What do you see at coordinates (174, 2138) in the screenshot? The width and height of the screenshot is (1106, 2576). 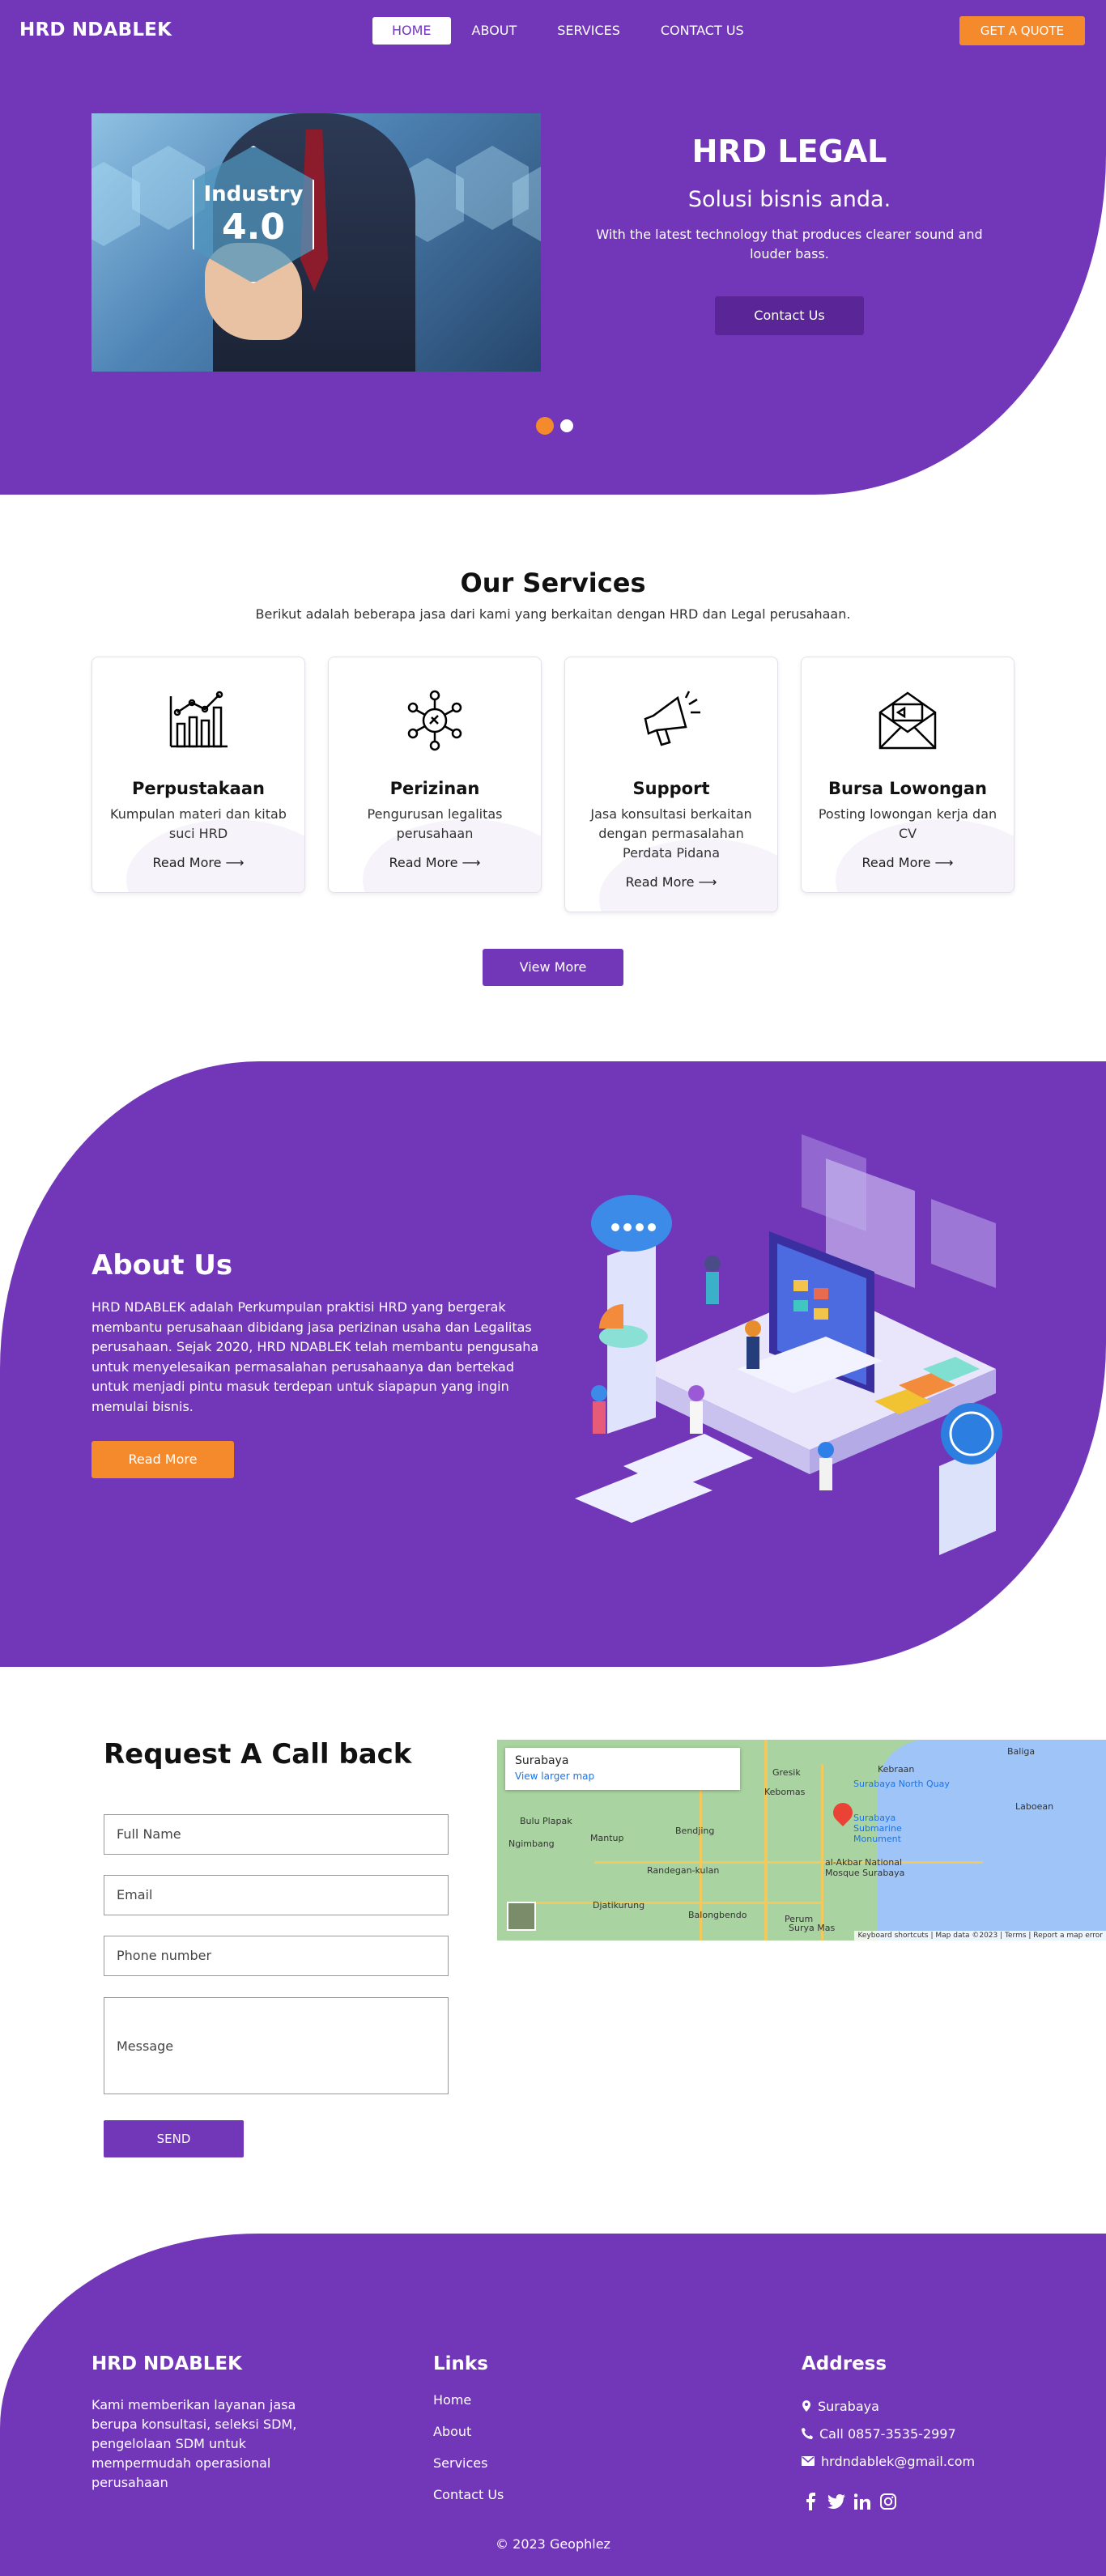 I see `send-button: SEND` at bounding box center [174, 2138].